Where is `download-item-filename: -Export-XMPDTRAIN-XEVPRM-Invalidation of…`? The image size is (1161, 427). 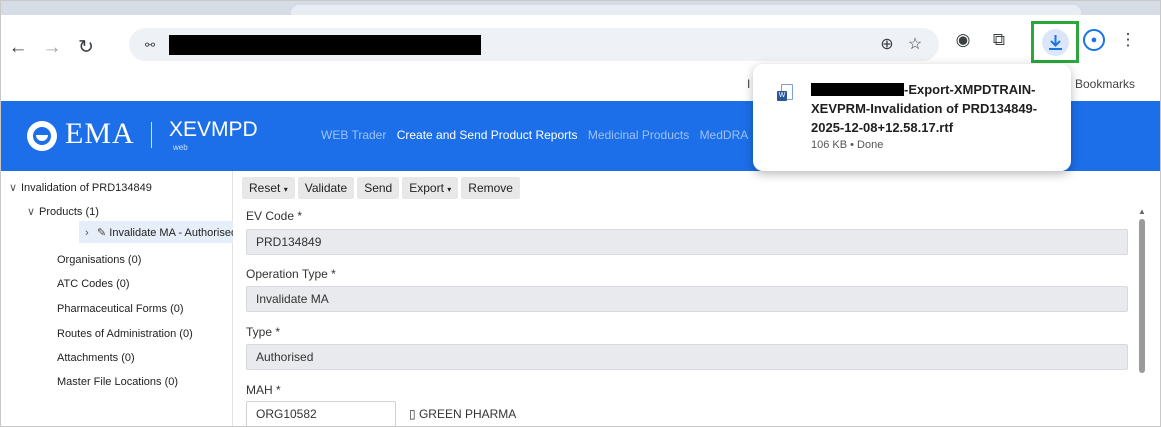 download-item-filename: -Export-XMPDTRAIN-XEVPRM-Invalidation of… is located at coordinates (931, 108).